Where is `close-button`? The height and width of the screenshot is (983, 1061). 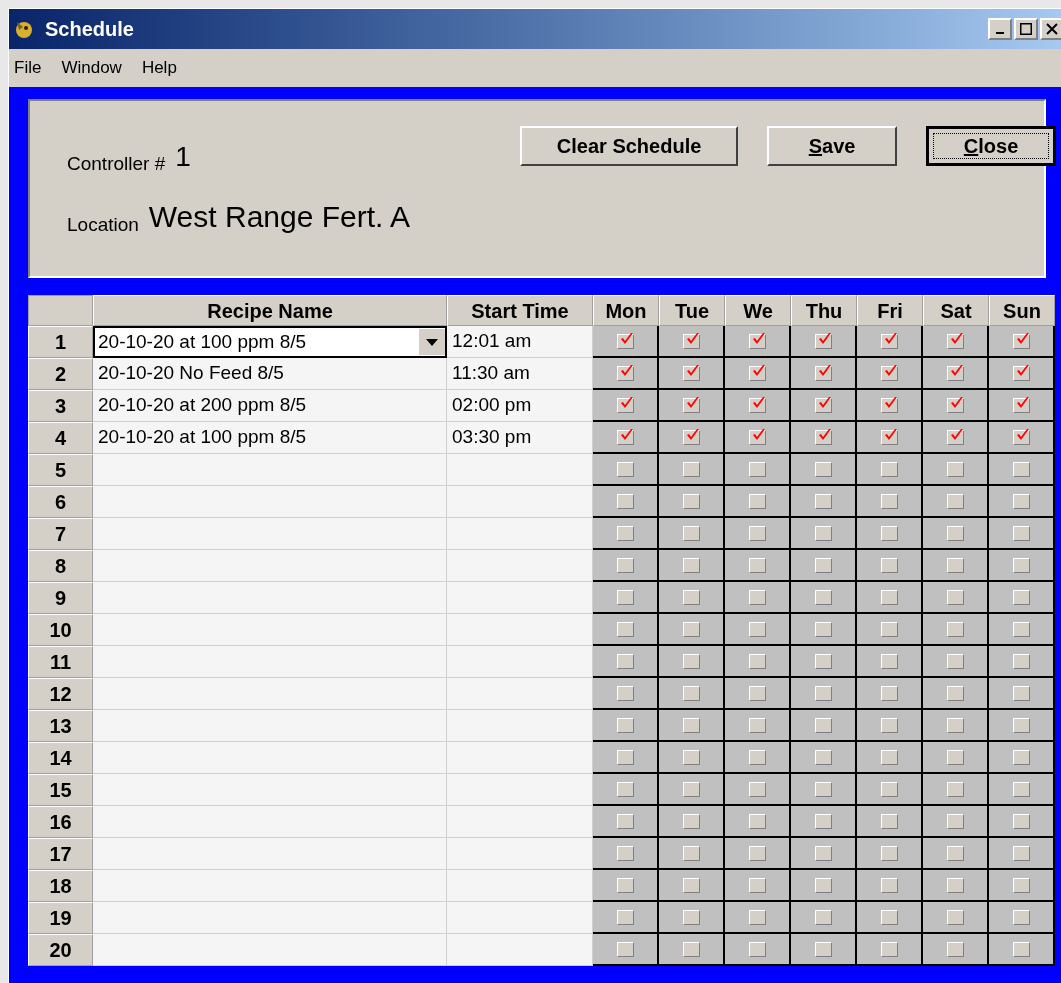 close-button is located at coordinates (1050, 29).